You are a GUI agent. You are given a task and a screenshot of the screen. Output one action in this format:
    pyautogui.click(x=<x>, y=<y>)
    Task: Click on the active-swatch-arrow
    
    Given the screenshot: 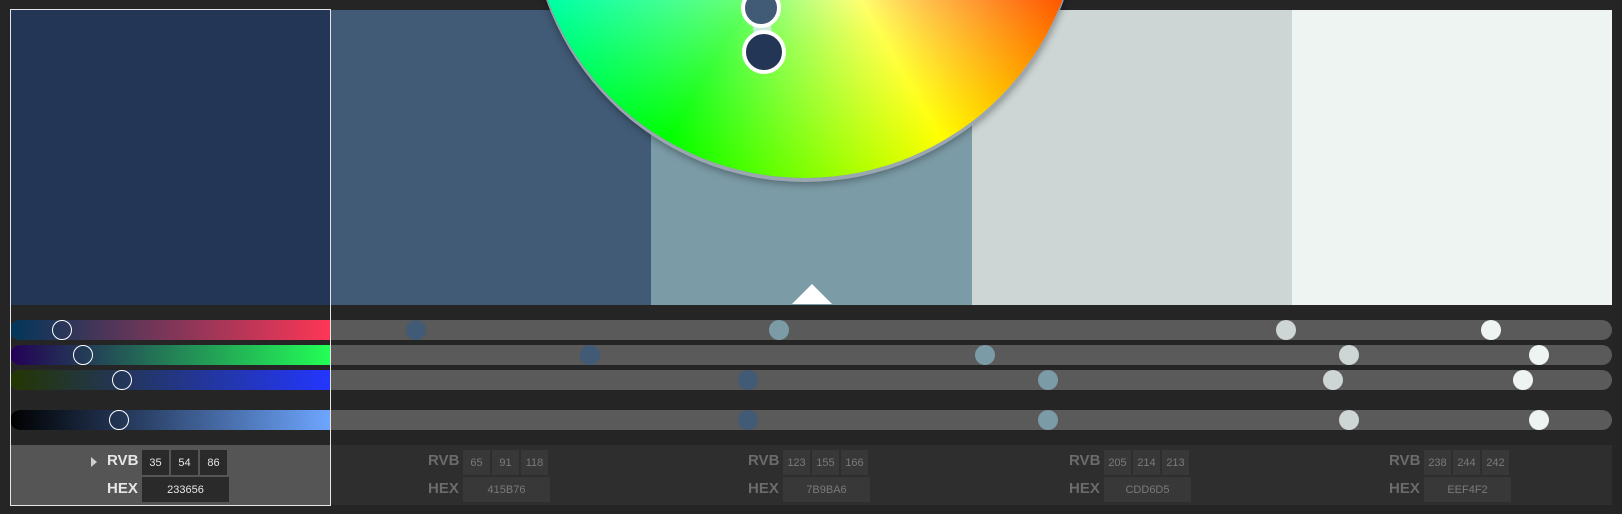 What is the action you would take?
    pyautogui.click(x=812, y=294)
    